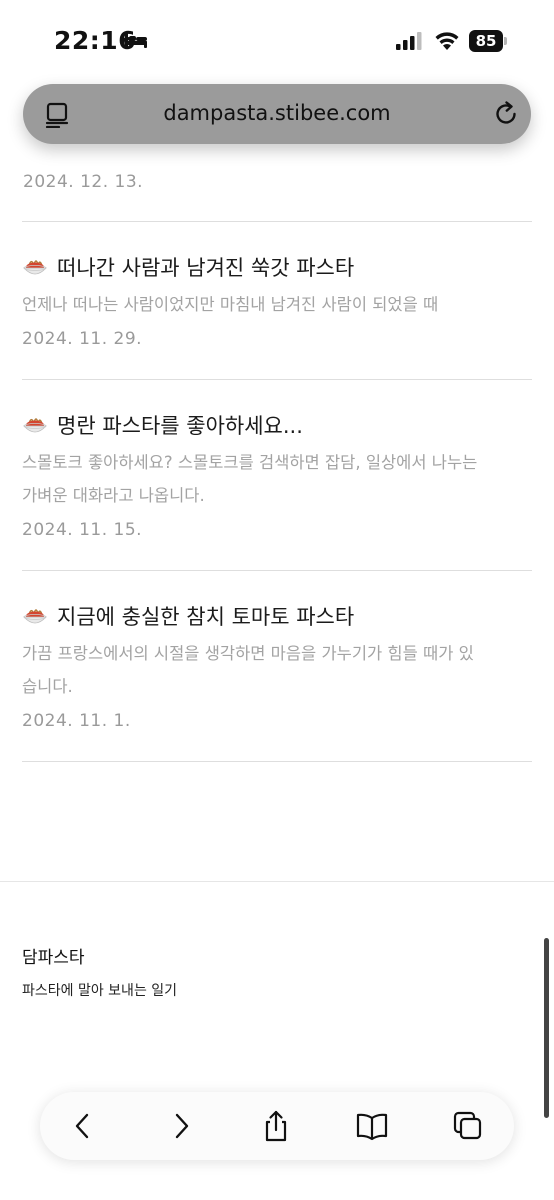 The height and width of the screenshot is (1200, 554). Describe the element at coordinates (250, 462) in the screenshot. I see `post-excerpt-line: 스몰토크 좋아하세요? 스몰토크를 검색하면 잡담, 일상에서 나누는` at that location.